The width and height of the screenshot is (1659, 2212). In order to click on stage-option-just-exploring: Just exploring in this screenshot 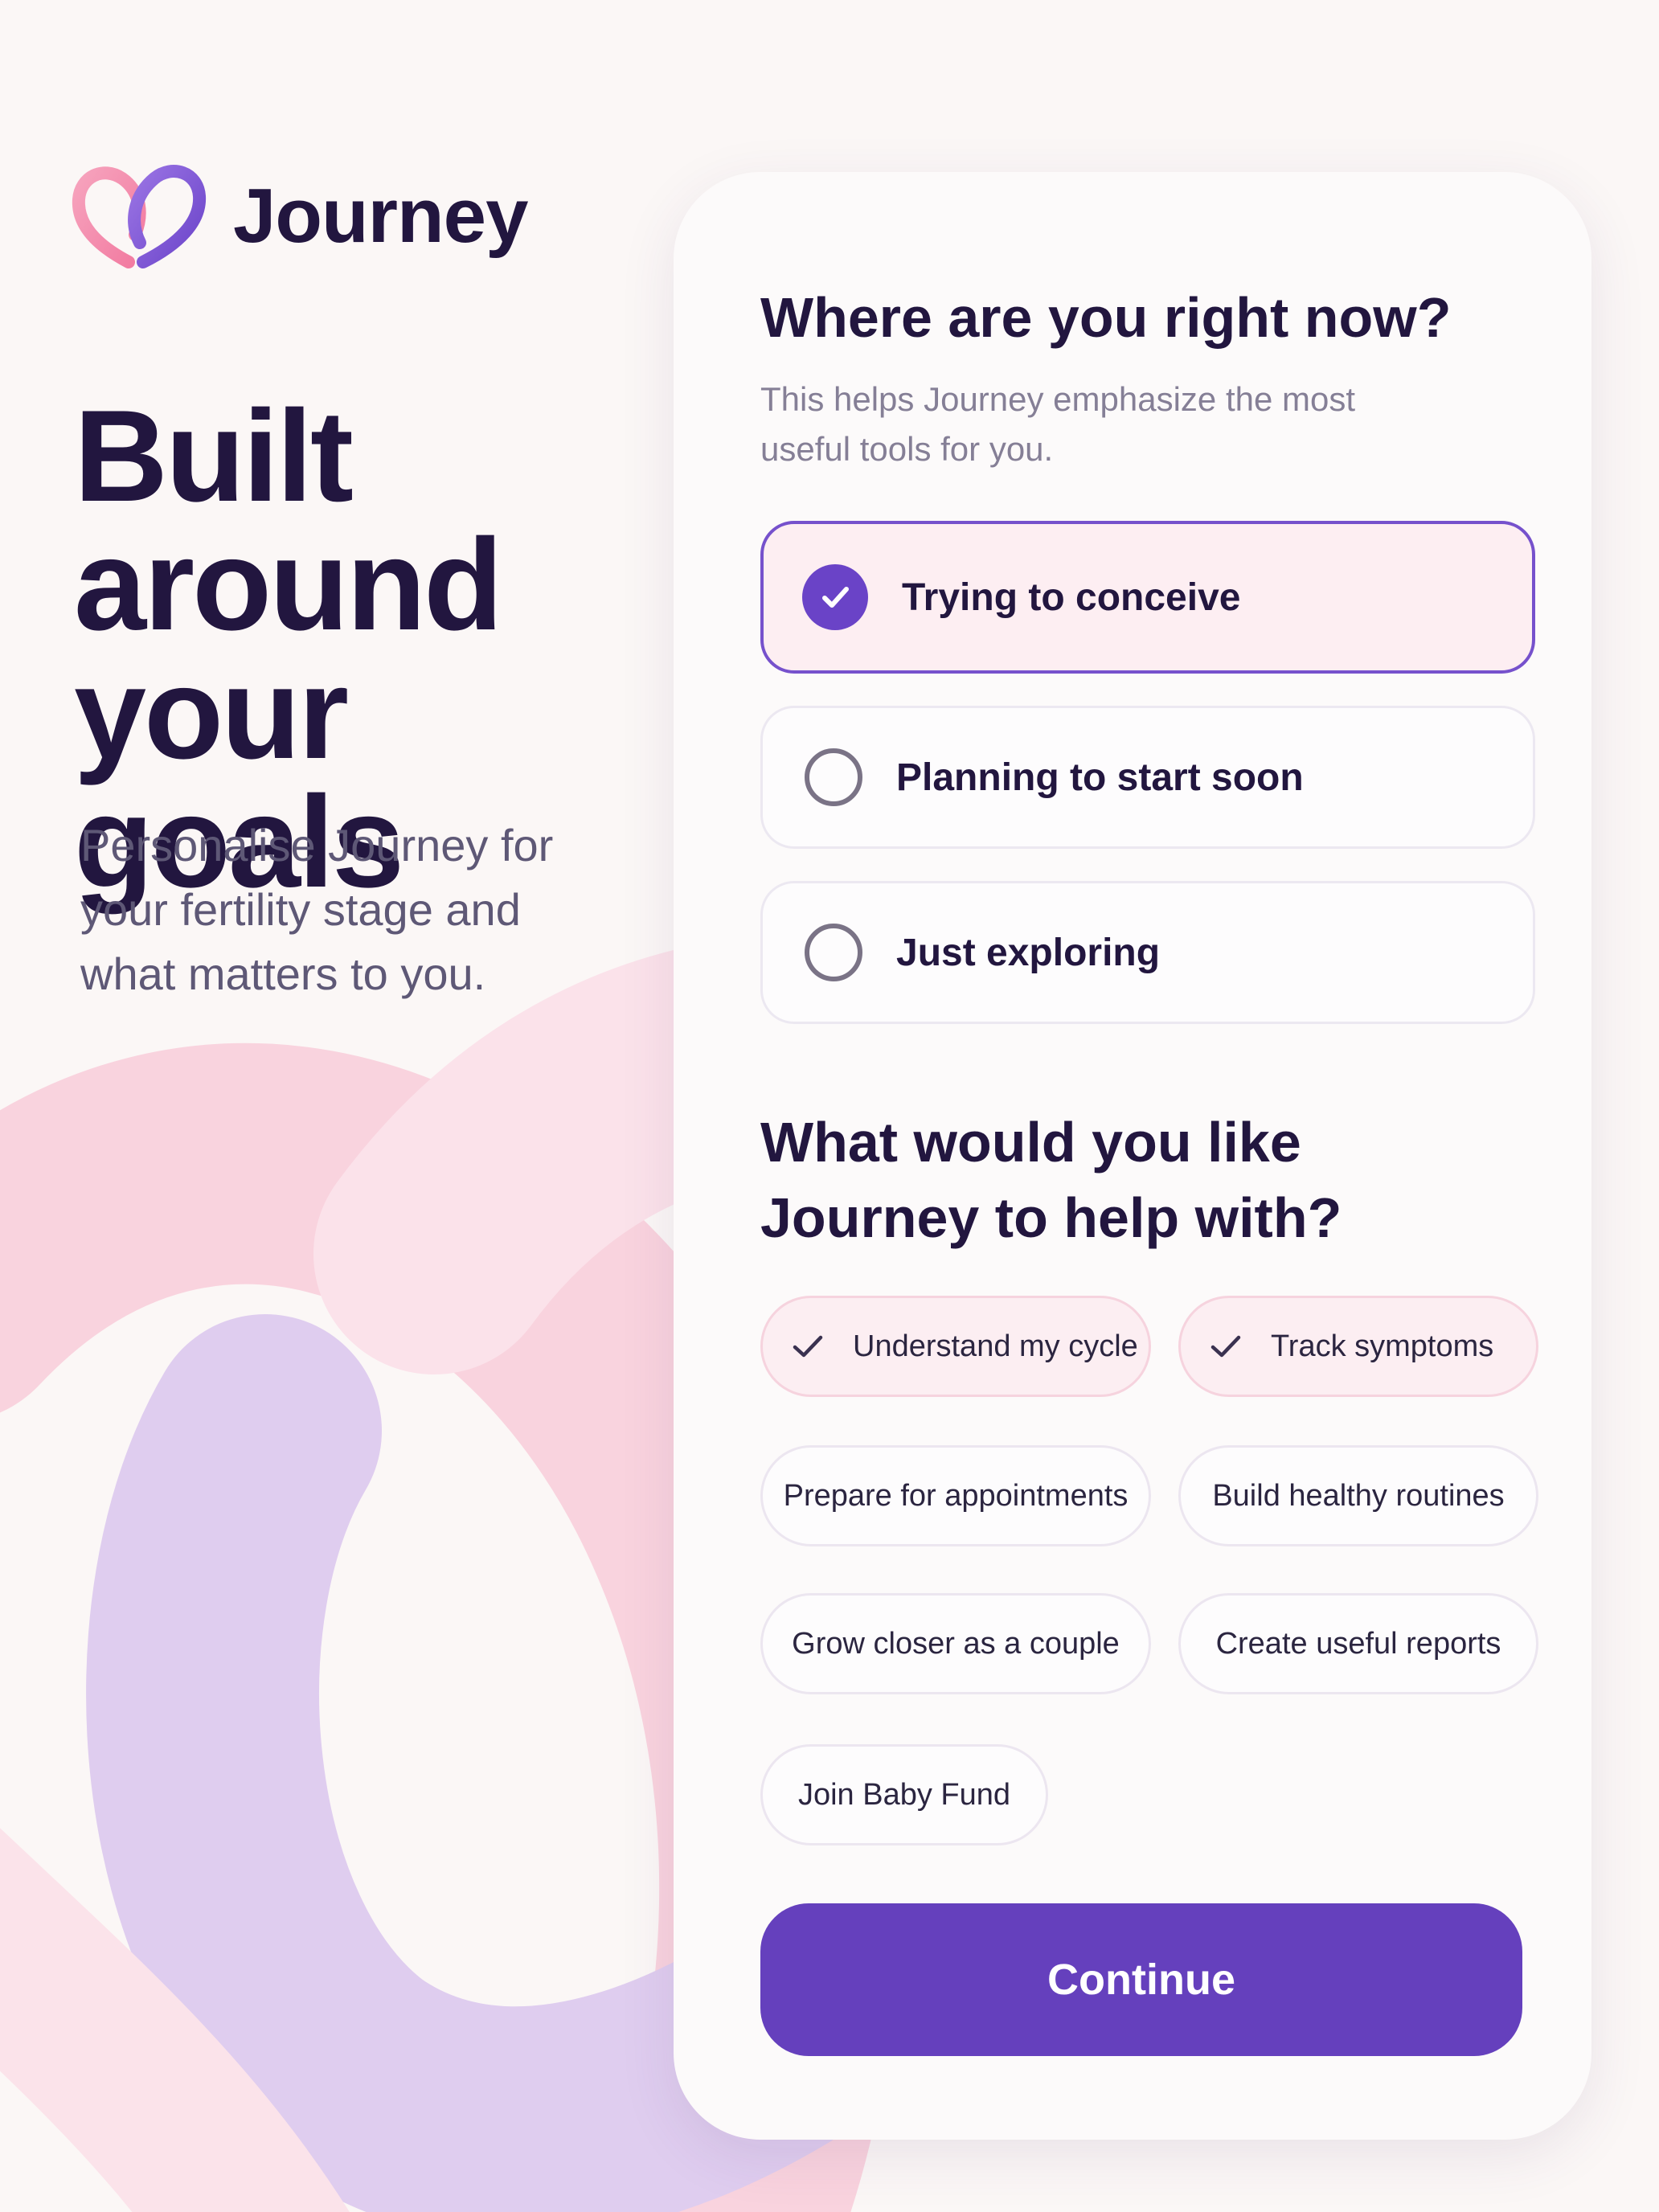, I will do `click(1147, 952)`.